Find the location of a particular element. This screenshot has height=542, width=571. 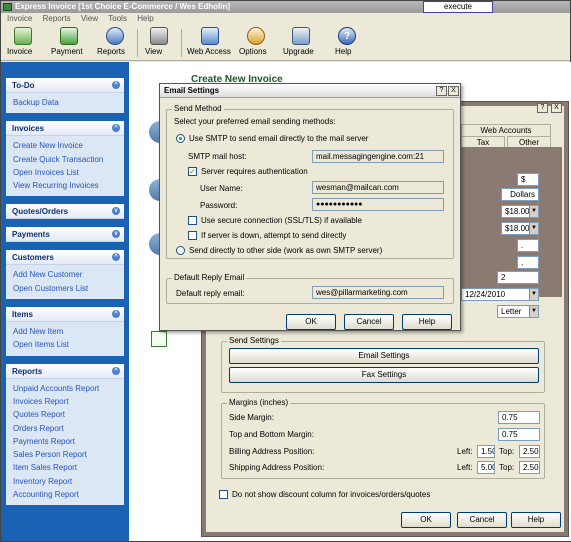

section-invoices-header: Invoices ^ is located at coordinates (65, 129).